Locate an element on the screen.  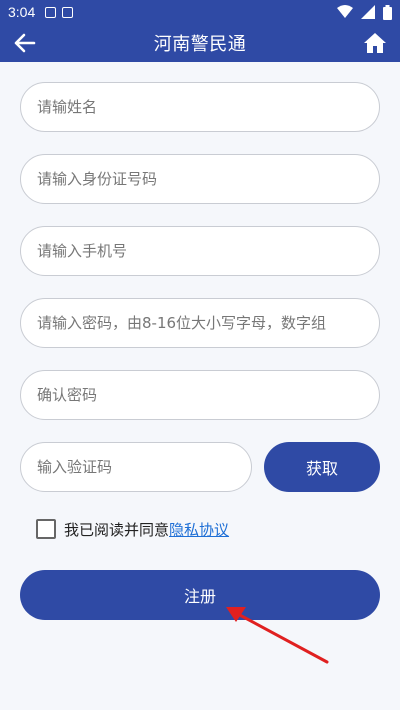
home-icon is located at coordinates (375, 43).